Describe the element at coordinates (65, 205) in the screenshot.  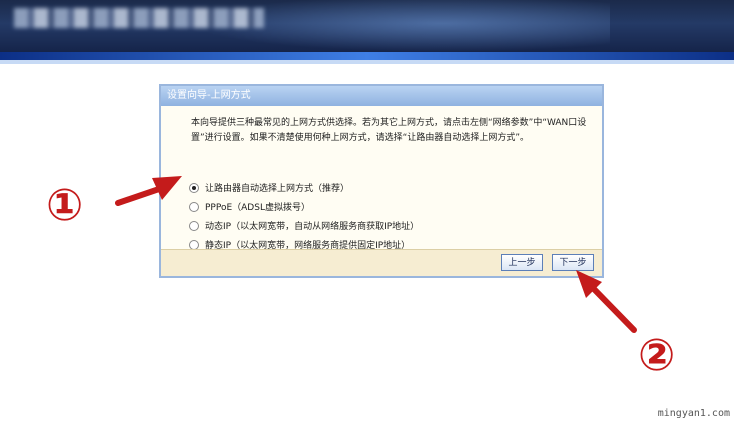
I see `step-1-marker: ①` at that location.